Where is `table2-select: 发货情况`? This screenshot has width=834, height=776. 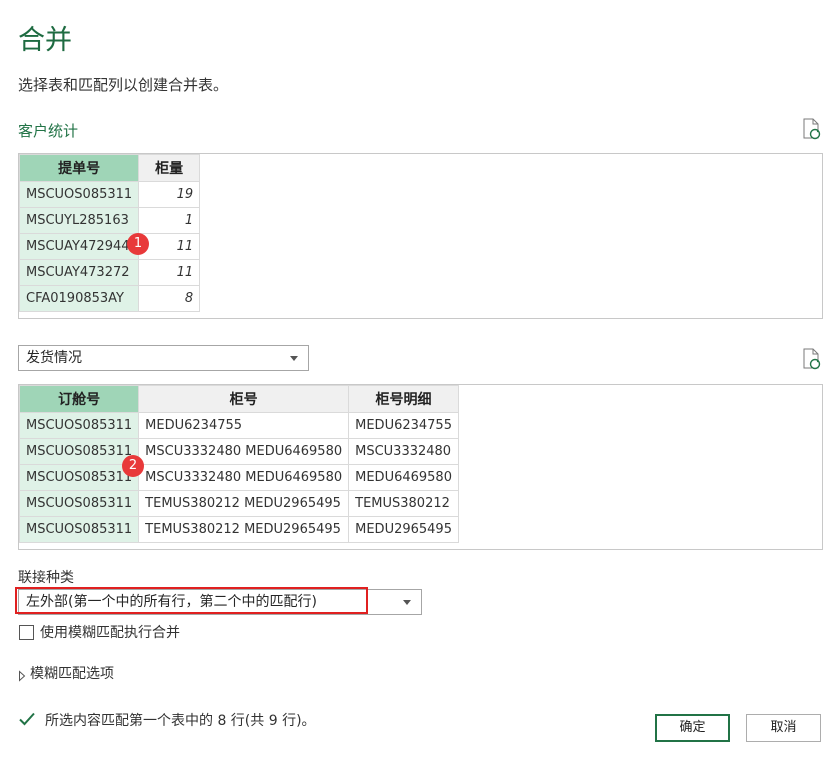
table2-select: 发货情况 is located at coordinates (163, 358).